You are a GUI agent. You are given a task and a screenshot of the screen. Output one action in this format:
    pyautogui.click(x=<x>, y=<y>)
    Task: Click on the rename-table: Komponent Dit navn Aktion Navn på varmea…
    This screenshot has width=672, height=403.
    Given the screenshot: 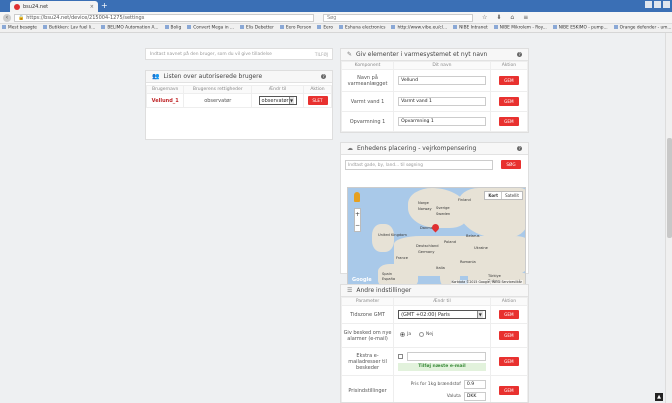 What is the action you would take?
    pyautogui.click(x=434, y=96)
    